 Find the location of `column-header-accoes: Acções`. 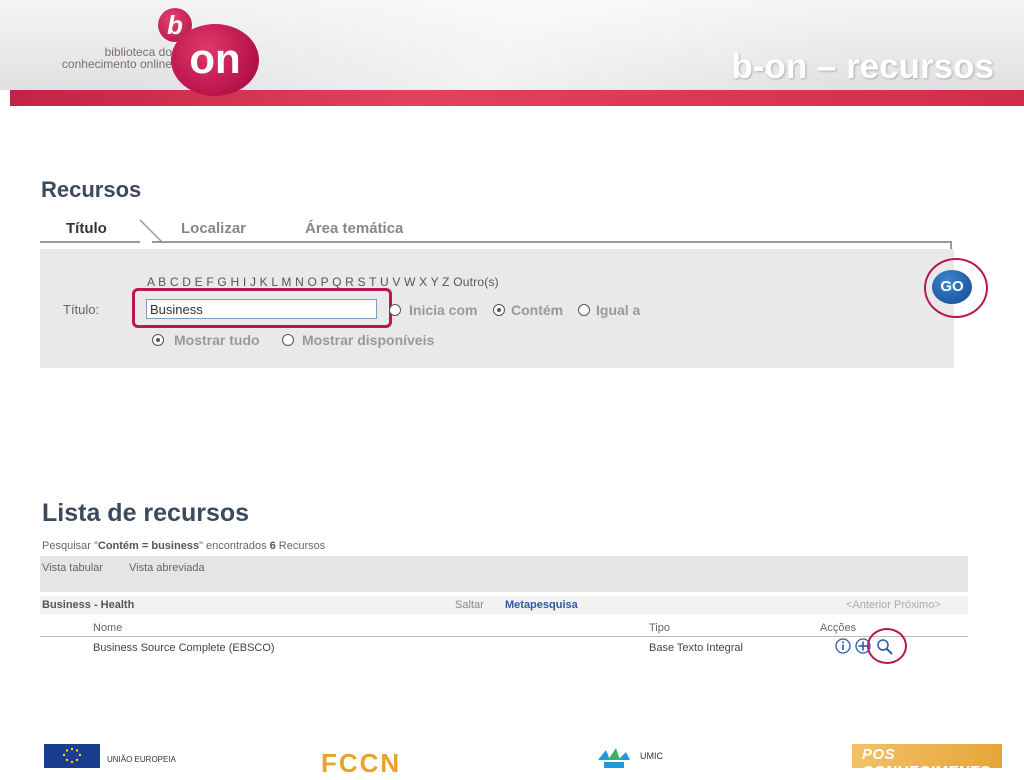

column-header-accoes: Acções is located at coordinates (838, 628).